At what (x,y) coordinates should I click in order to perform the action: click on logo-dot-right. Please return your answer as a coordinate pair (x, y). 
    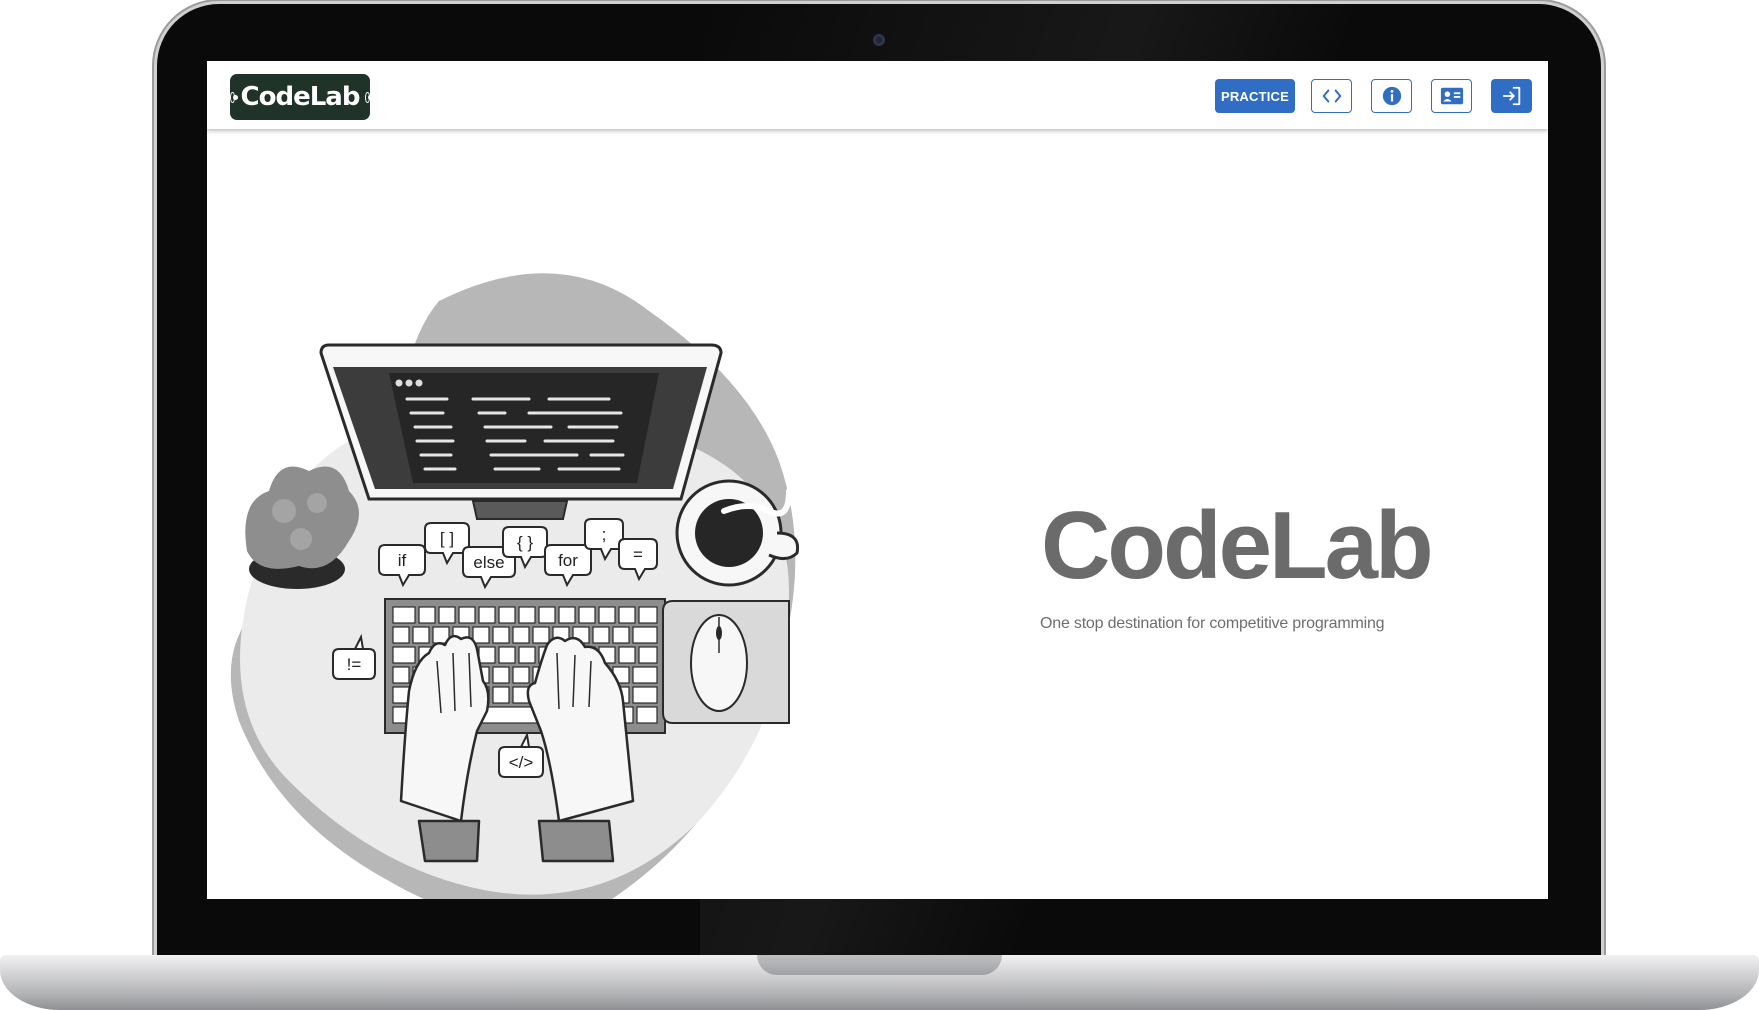
    Looking at the image, I should click on (369, 97).